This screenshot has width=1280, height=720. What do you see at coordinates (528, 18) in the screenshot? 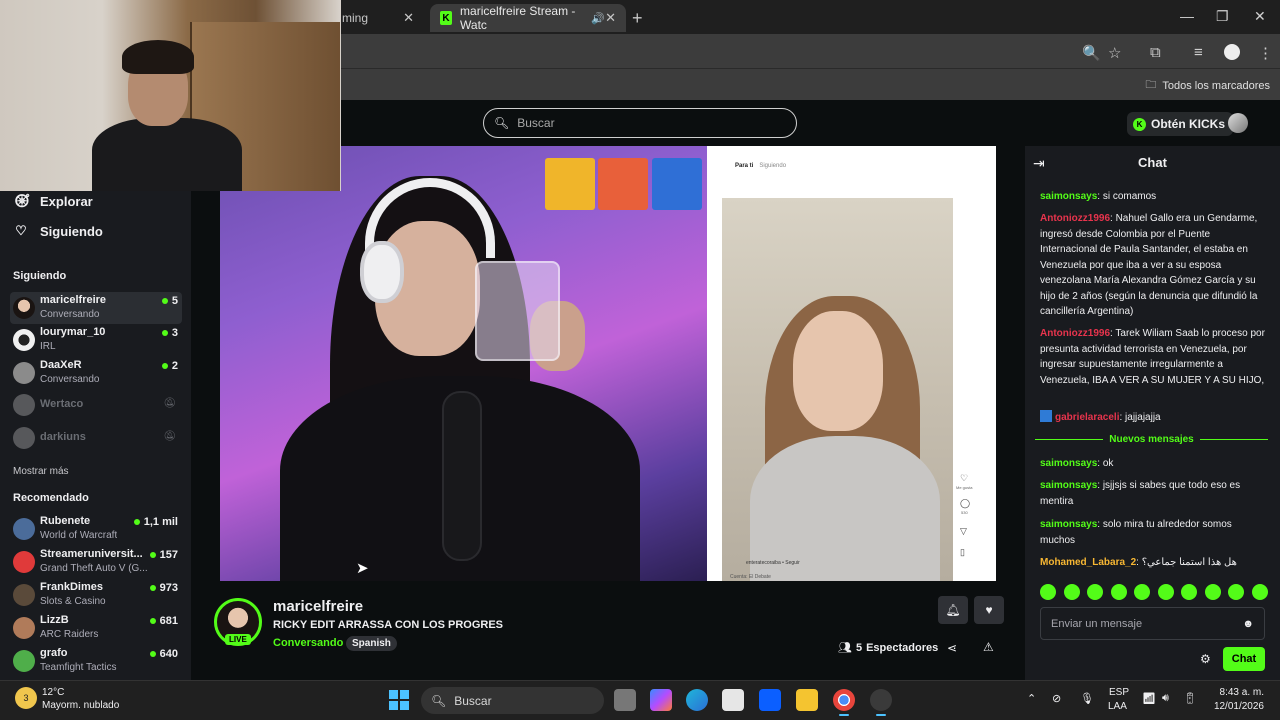
I see `browser-tab-active: K maricelfreire Stream - Watc 🔊 ✕` at bounding box center [528, 18].